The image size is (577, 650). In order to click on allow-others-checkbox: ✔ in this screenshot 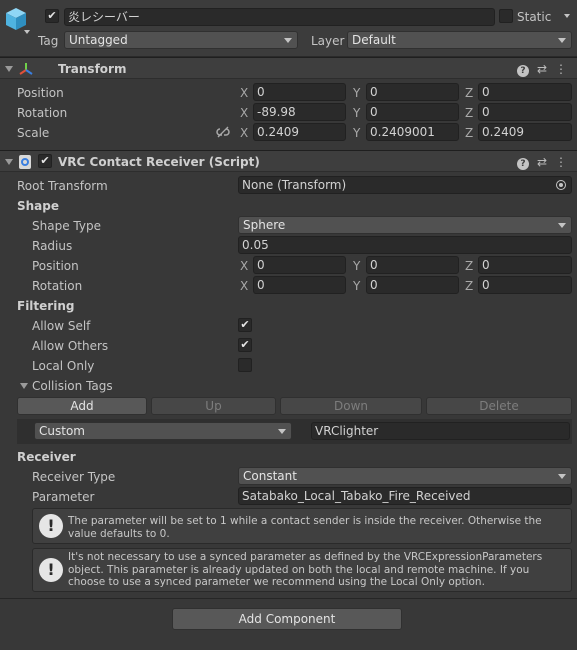, I will do `click(245, 345)`.